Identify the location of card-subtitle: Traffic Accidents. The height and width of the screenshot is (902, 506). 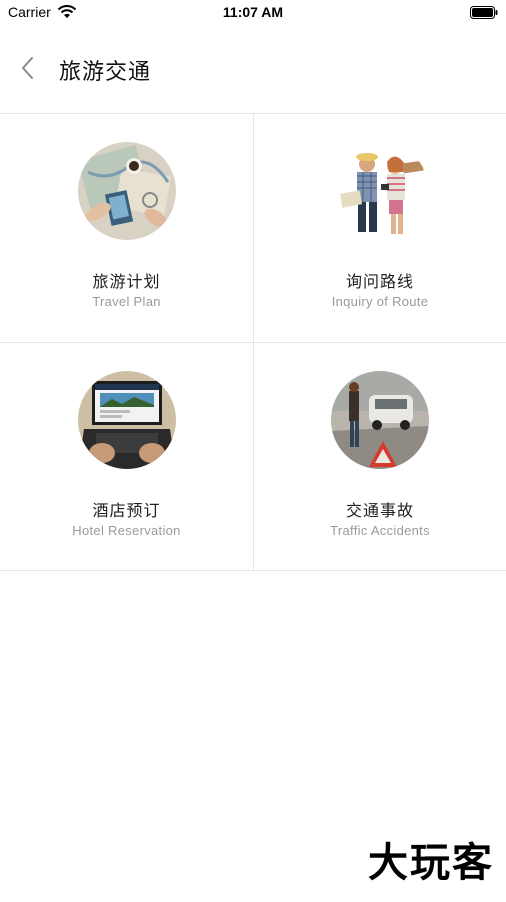
(380, 530).